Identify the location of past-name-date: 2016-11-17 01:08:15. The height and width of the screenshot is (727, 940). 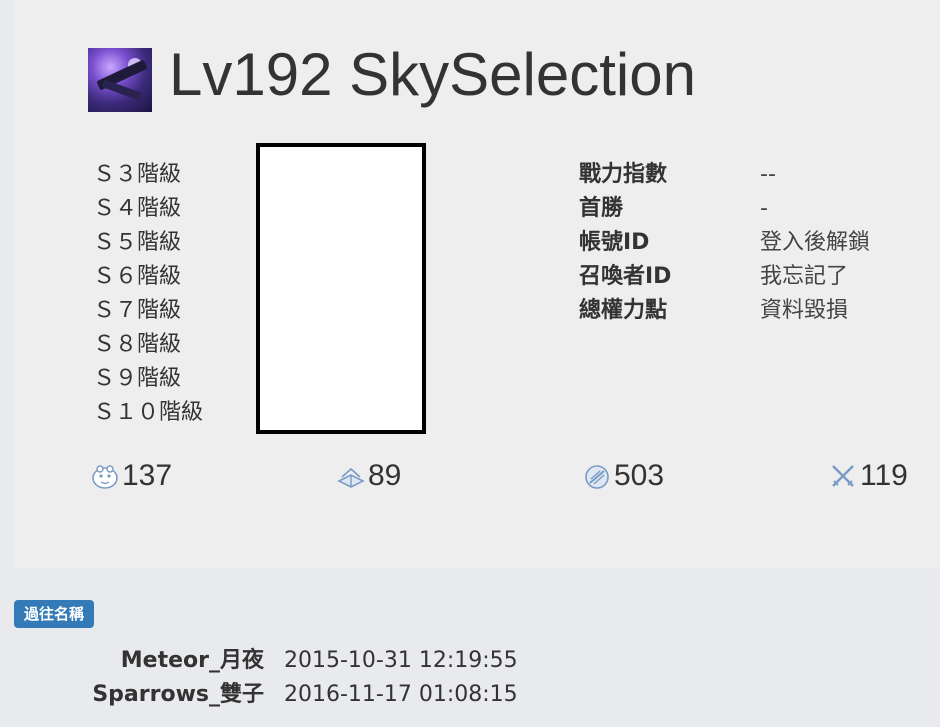
(401, 694).